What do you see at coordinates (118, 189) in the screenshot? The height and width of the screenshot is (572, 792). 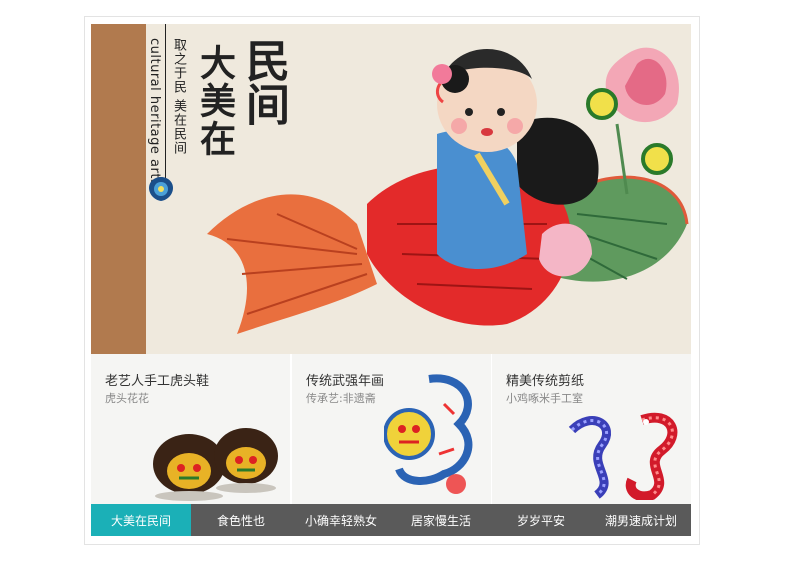 I see `hero-side-strip` at bounding box center [118, 189].